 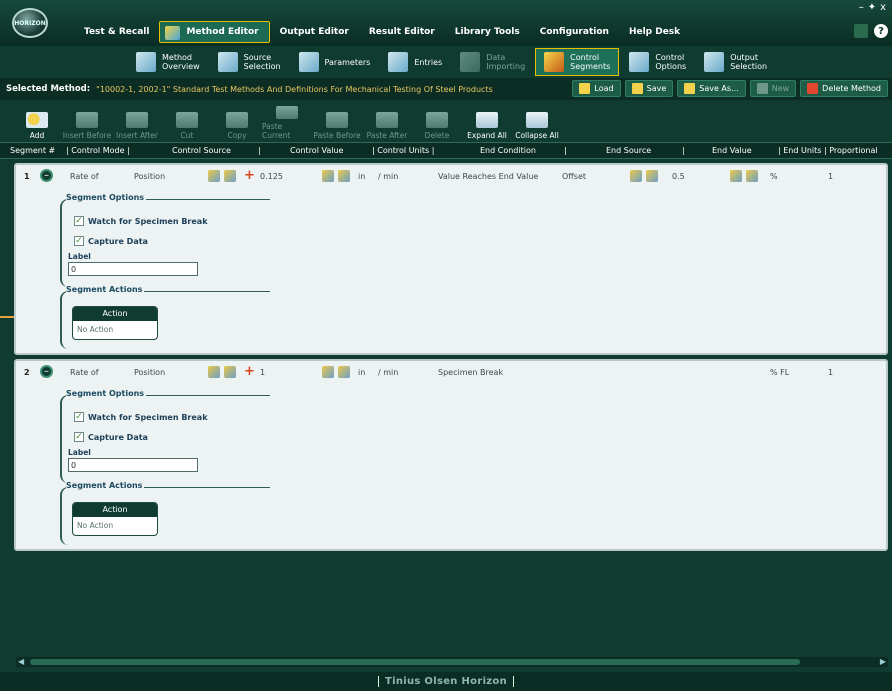 What do you see at coordinates (398, 62) in the screenshot?
I see `entries-icon` at bounding box center [398, 62].